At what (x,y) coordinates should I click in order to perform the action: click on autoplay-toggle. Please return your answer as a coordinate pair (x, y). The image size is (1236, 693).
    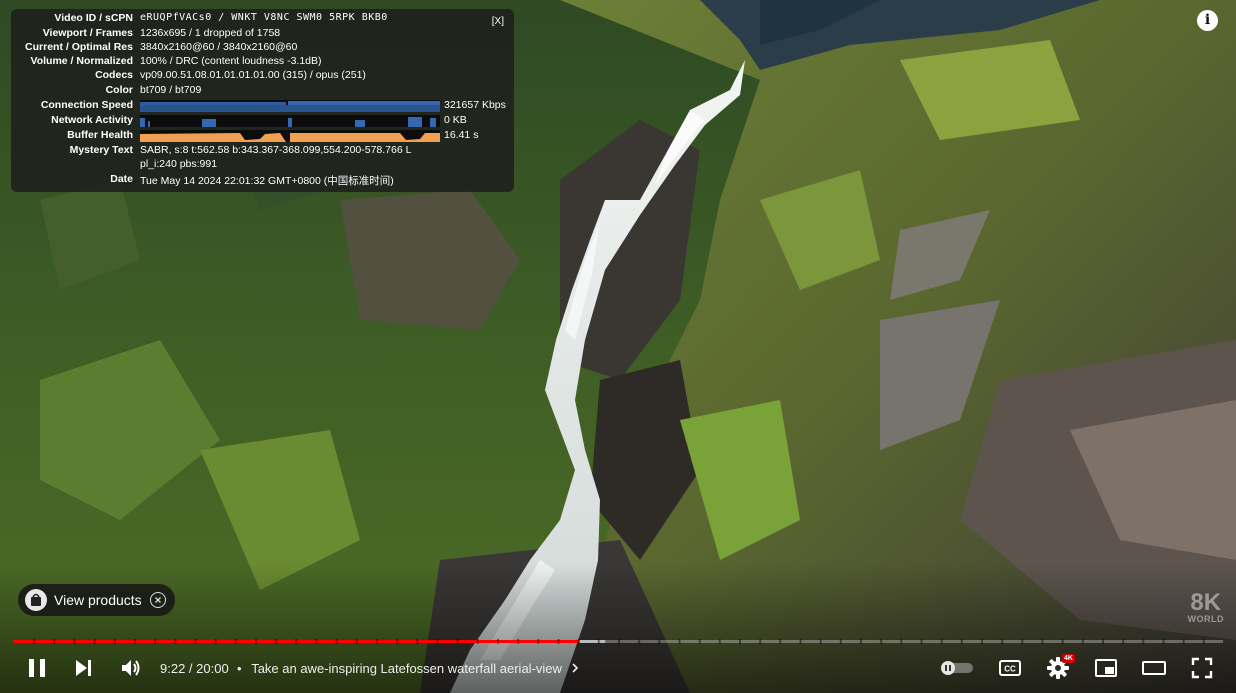
    Looking at the image, I should click on (957, 668).